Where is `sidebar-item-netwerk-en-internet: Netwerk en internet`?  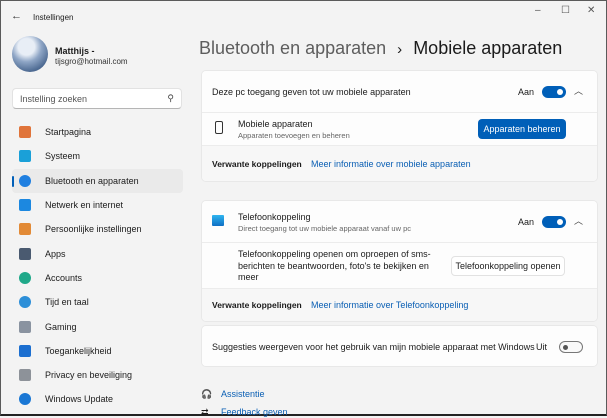 sidebar-item-netwerk-en-internet: Netwerk en internet is located at coordinates (97, 205).